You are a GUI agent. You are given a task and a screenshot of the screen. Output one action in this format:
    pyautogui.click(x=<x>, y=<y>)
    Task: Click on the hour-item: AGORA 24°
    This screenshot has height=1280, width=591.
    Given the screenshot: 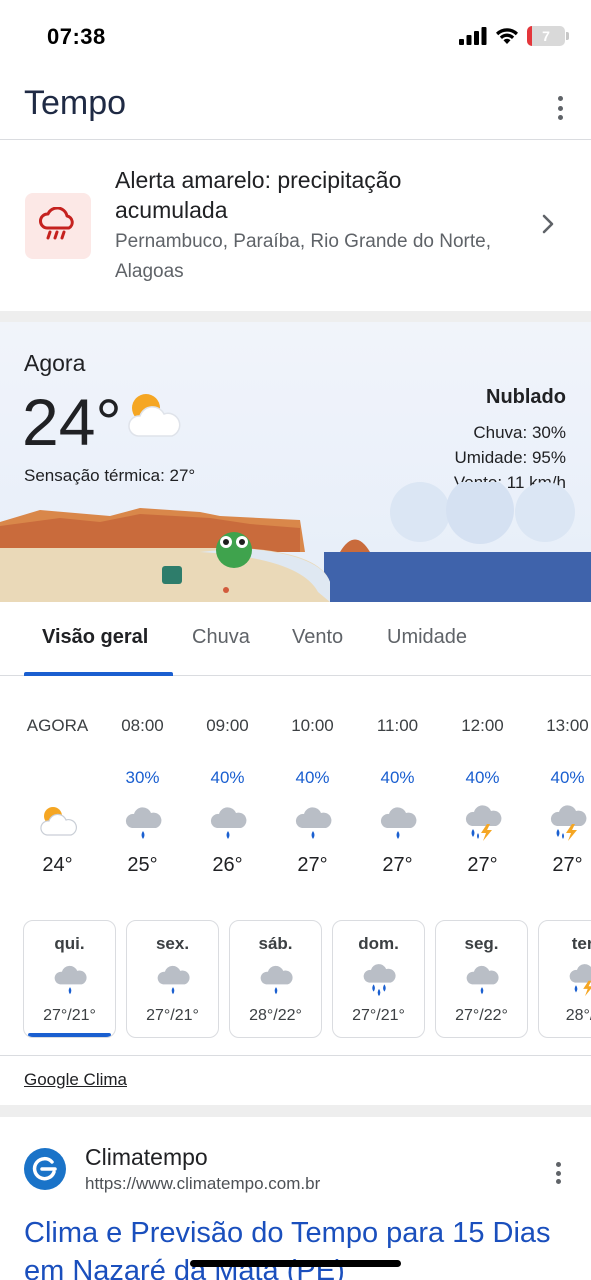 What is the action you would take?
    pyautogui.click(x=57, y=791)
    